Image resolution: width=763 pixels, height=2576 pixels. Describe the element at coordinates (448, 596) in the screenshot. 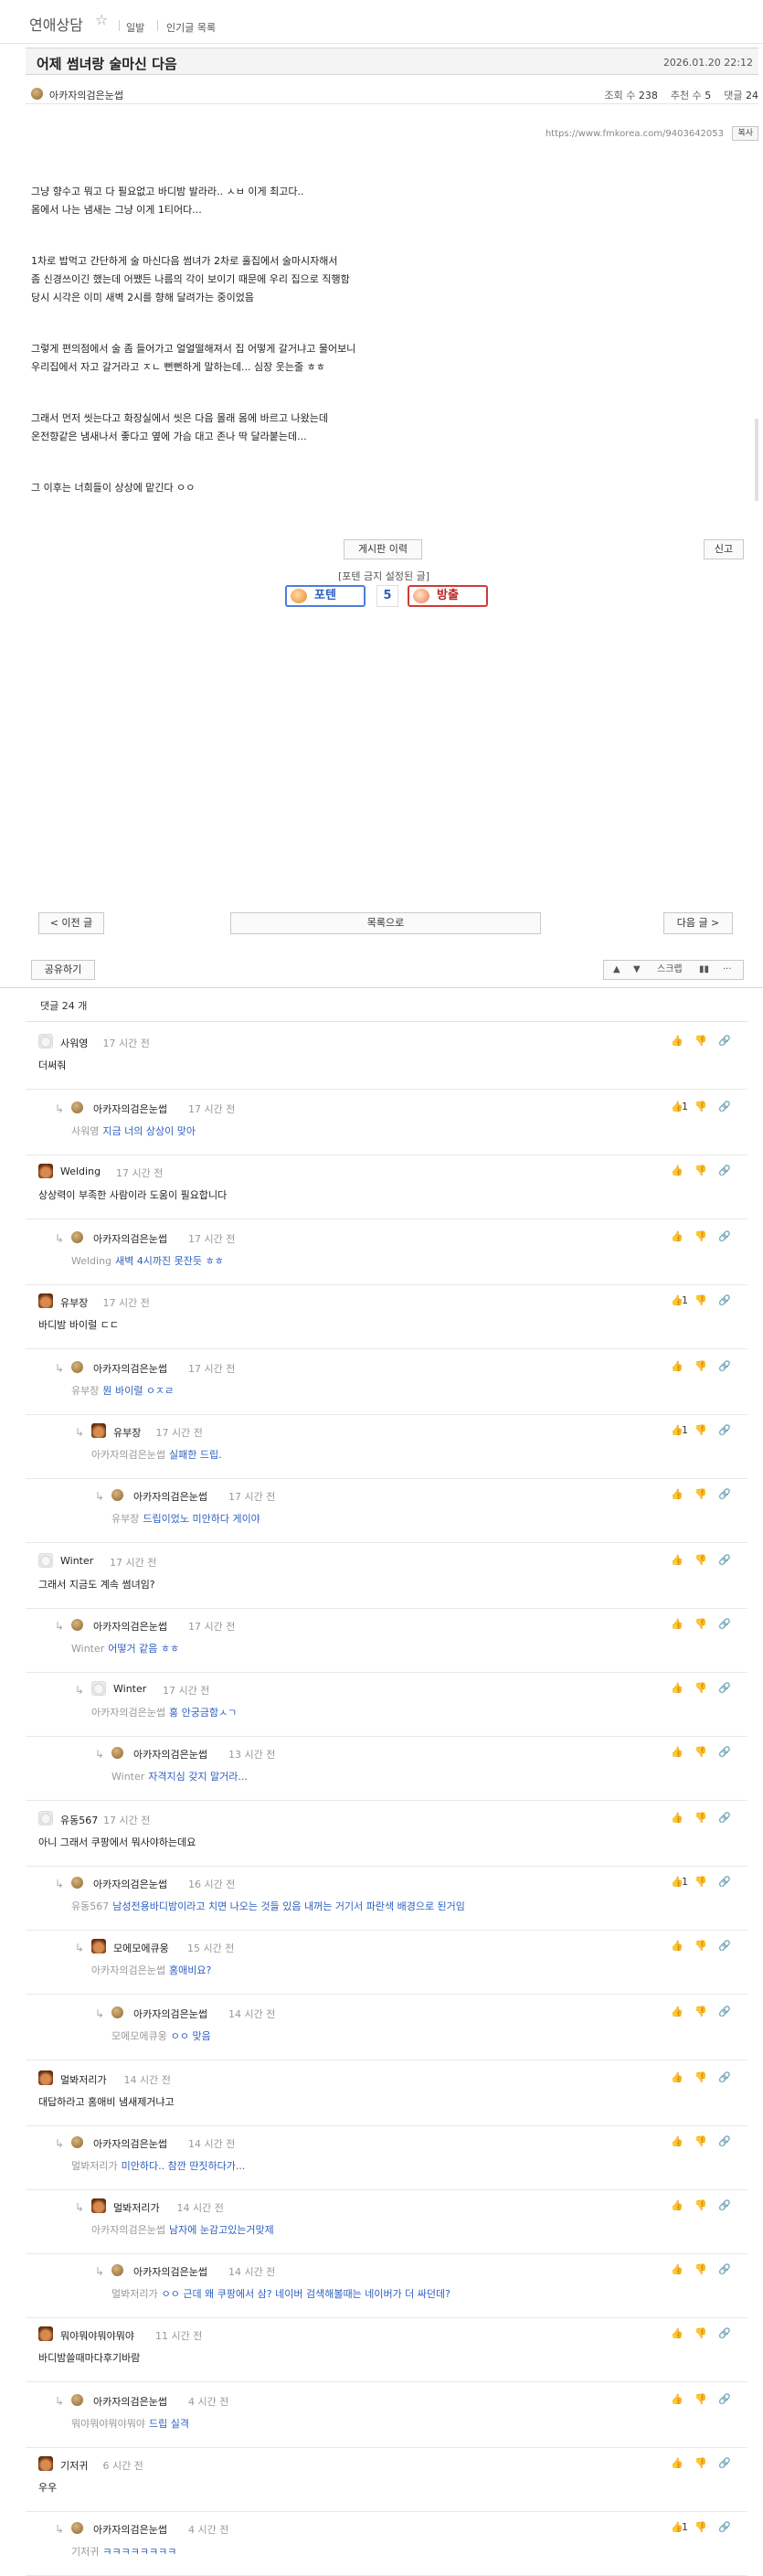

I see `bang-vote-button: 방출` at that location.